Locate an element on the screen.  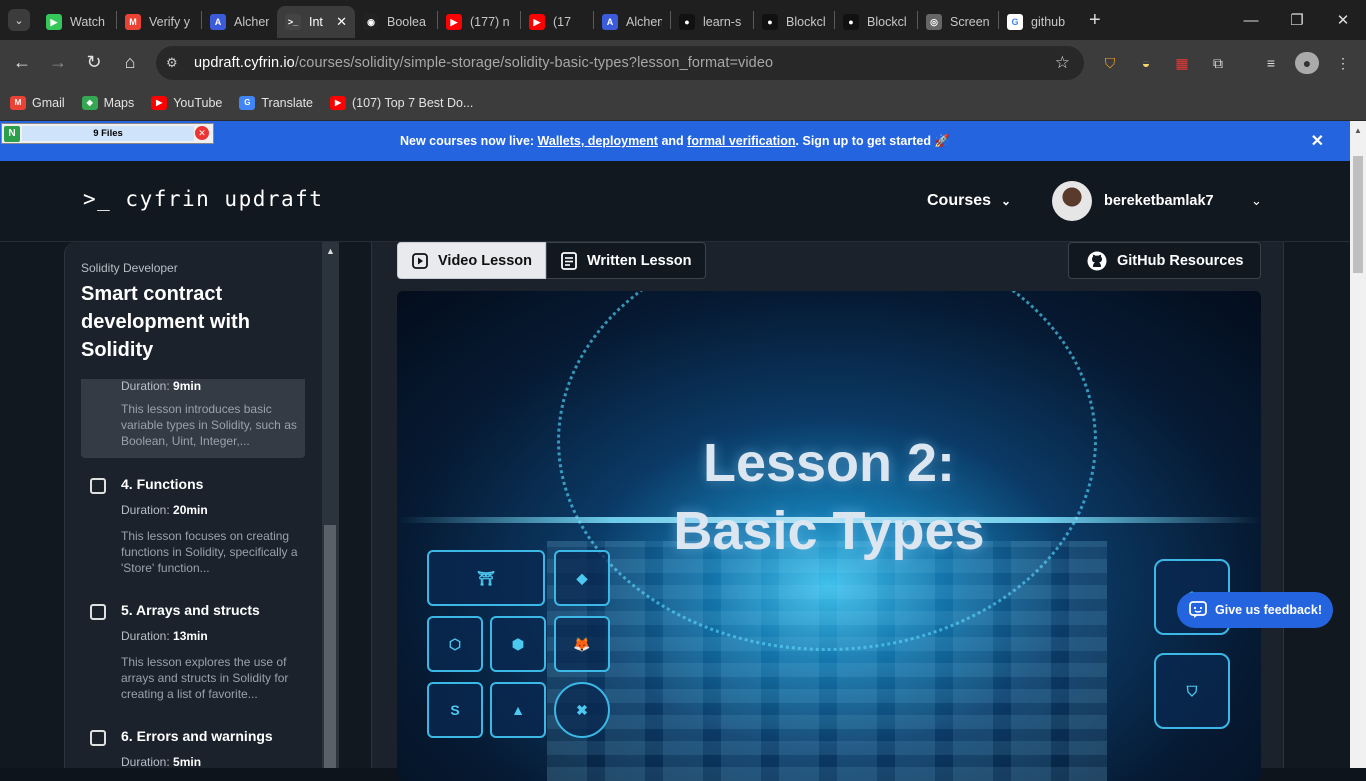
document-icon is located at coordinates (569, 260).